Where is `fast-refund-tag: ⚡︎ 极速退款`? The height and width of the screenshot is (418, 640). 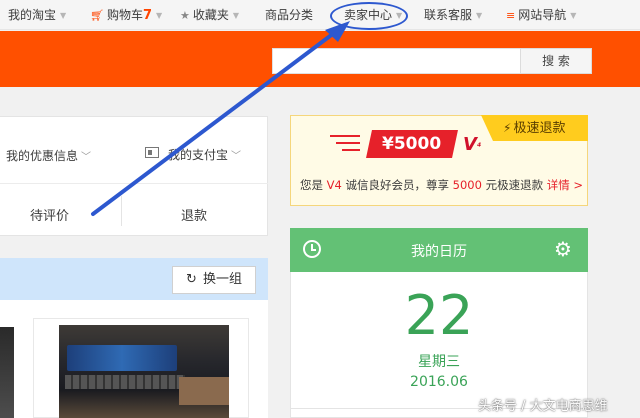
fast-refund-tag: ⚡︎ 极速退款 is located at coordinates (534, 128).